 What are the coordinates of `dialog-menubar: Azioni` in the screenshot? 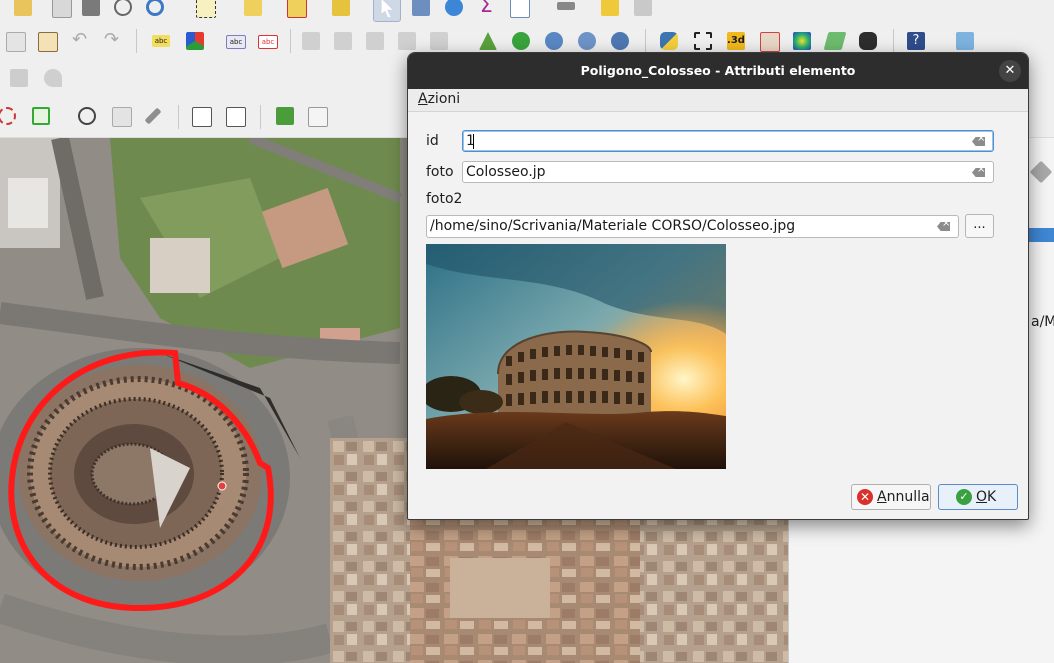 It's located at (718, 100).